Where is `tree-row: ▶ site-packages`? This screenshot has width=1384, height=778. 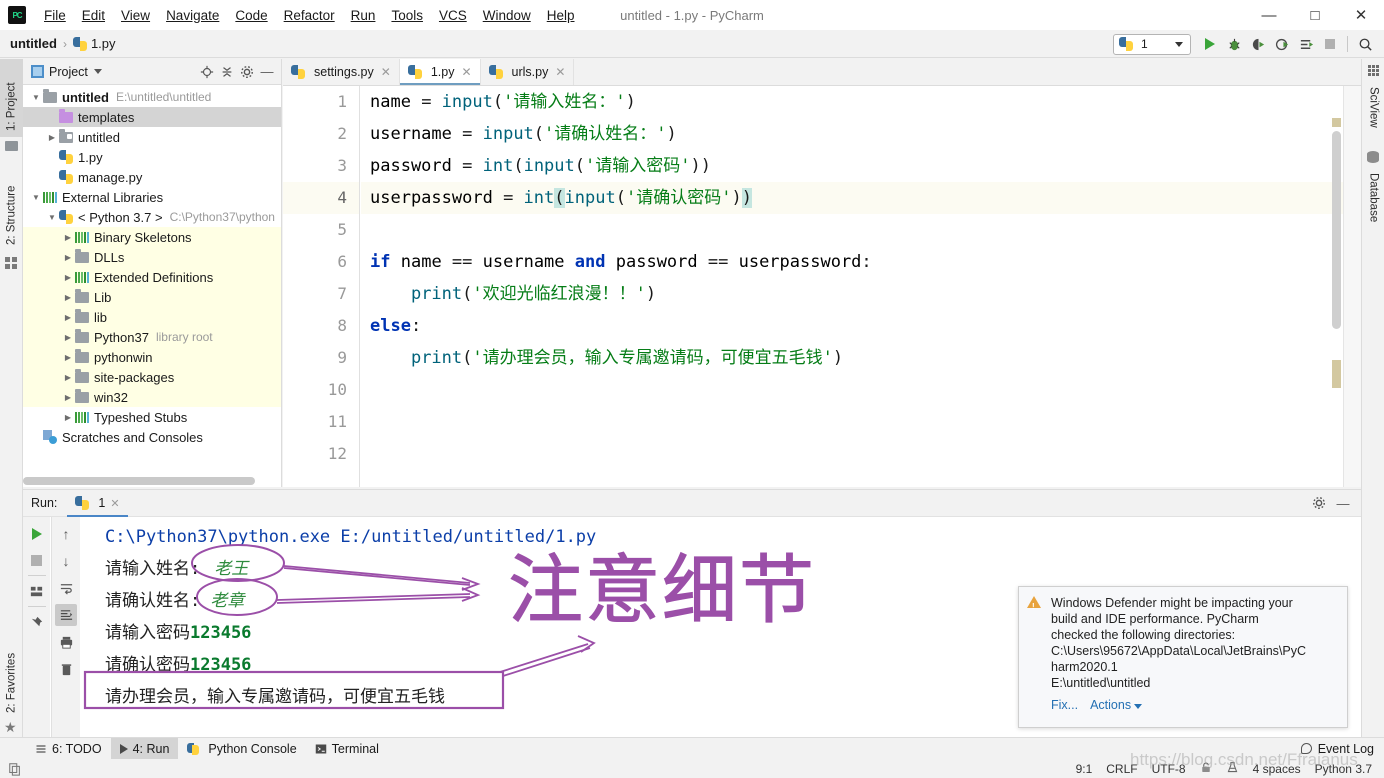
tree-row: ▶ site-packages is located at coordinates (152, 377).